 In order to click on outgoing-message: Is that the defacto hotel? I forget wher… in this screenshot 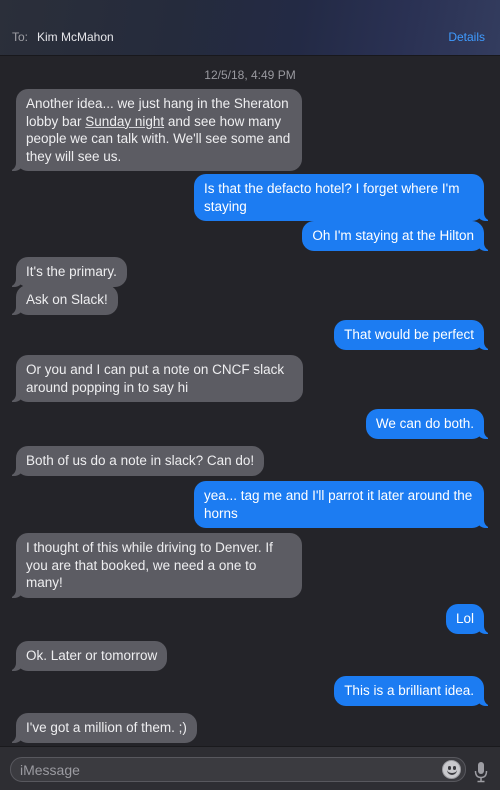, I will do `click(344, 197)`.